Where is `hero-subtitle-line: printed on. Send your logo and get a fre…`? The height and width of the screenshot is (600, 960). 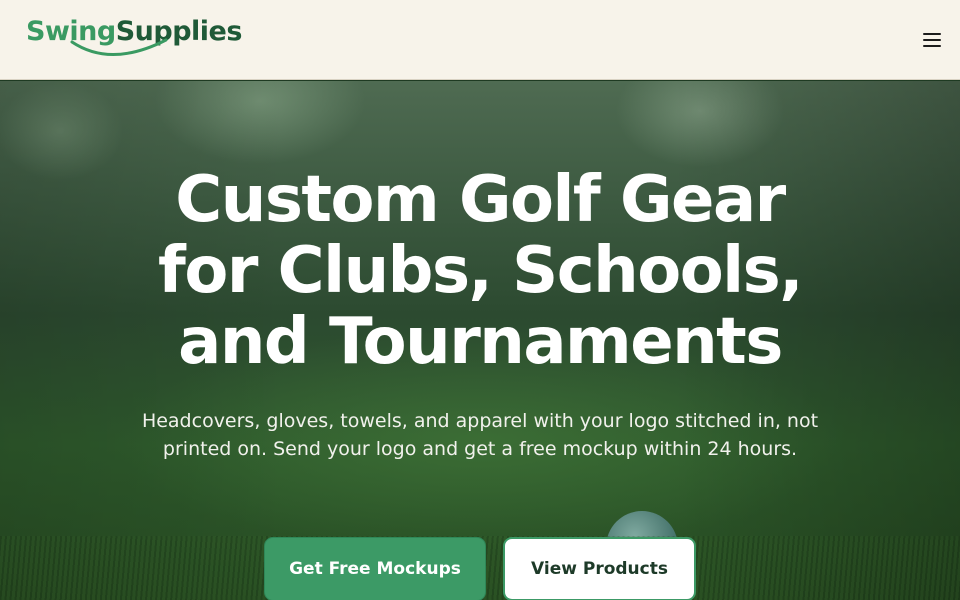 hero-subtitle-line: printed on. Send your logo and get a fre… is located at coordinates (480, 449).